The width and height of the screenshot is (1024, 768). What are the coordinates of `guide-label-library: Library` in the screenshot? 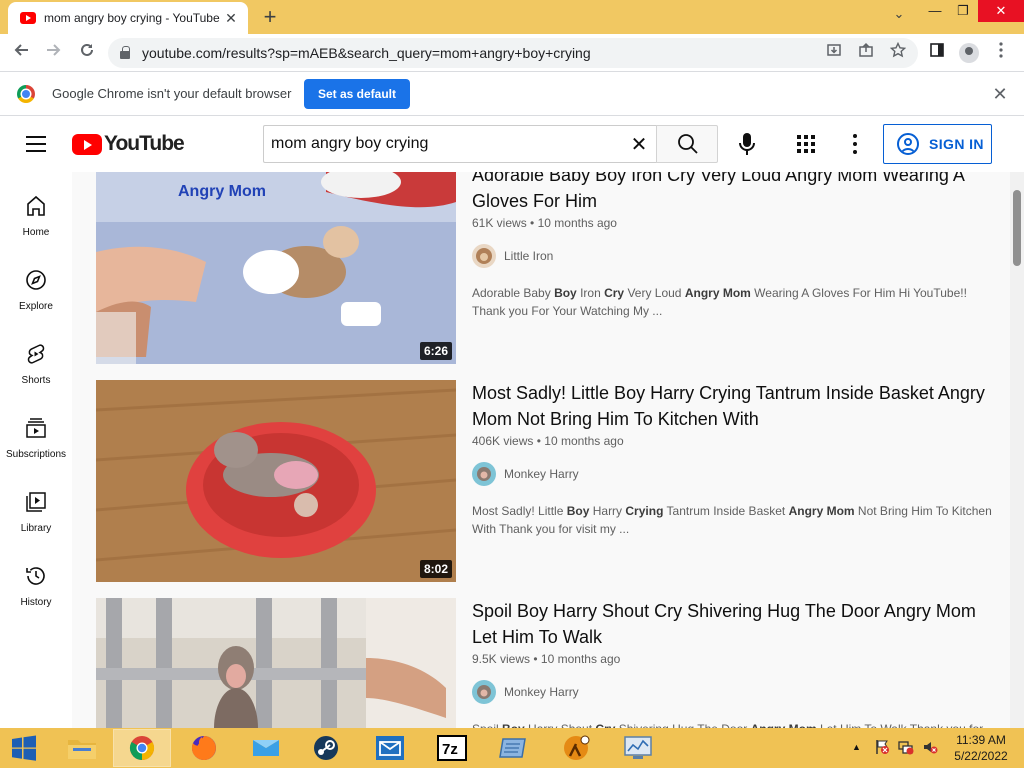 It's located at (36, 528).